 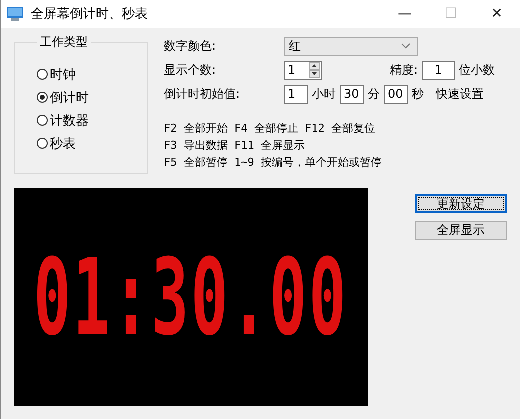 What do you see at coordinates (63, 144) in the screenshot?
I see `radio-label: 秒表` at bounding box center [63, 144].